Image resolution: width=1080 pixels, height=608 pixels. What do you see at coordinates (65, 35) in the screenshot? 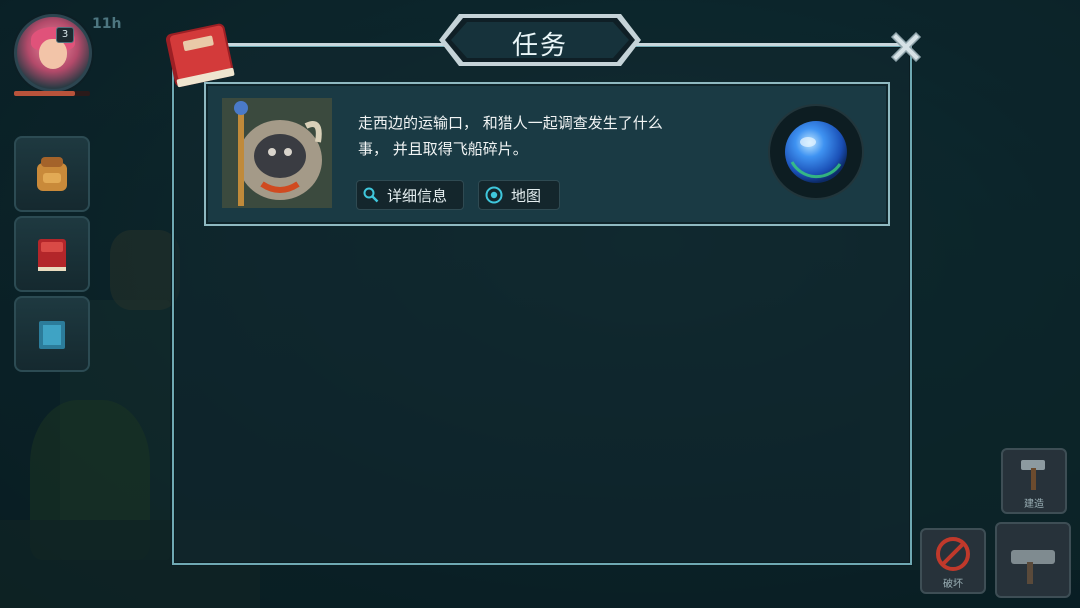
I see `level-badge: 3` at bounding box center [65, 35].